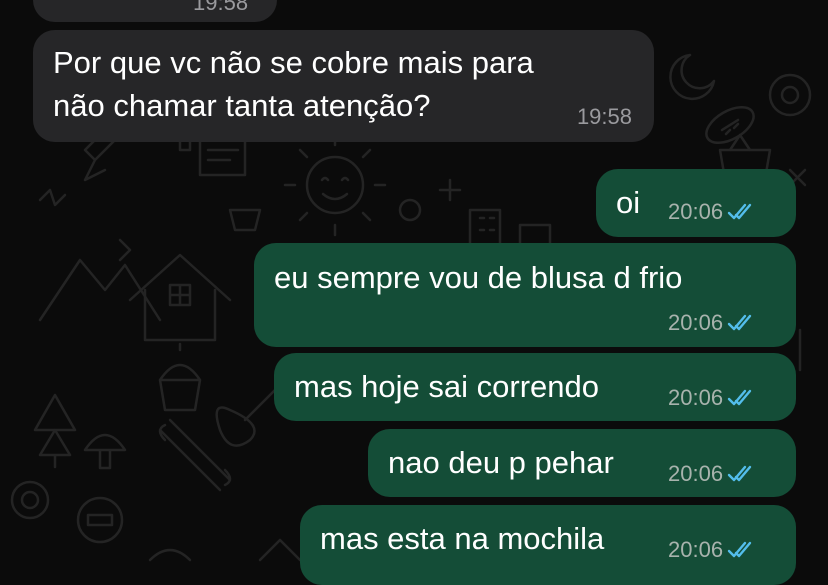 The width and height of the screenshot is (828, 585). I want to click on message-bubble-incoming: 19:58, so click(155, 11).